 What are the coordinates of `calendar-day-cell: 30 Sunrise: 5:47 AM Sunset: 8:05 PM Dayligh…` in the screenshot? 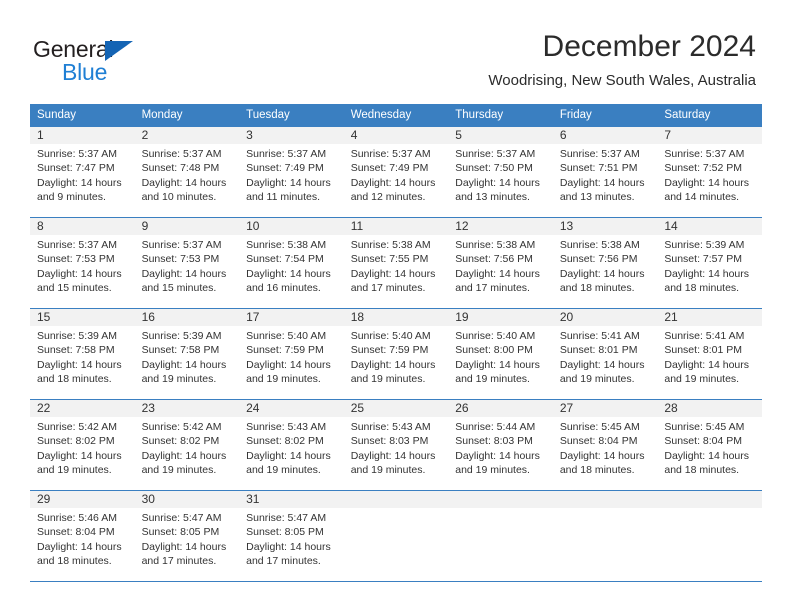 It's located at (187, 536).